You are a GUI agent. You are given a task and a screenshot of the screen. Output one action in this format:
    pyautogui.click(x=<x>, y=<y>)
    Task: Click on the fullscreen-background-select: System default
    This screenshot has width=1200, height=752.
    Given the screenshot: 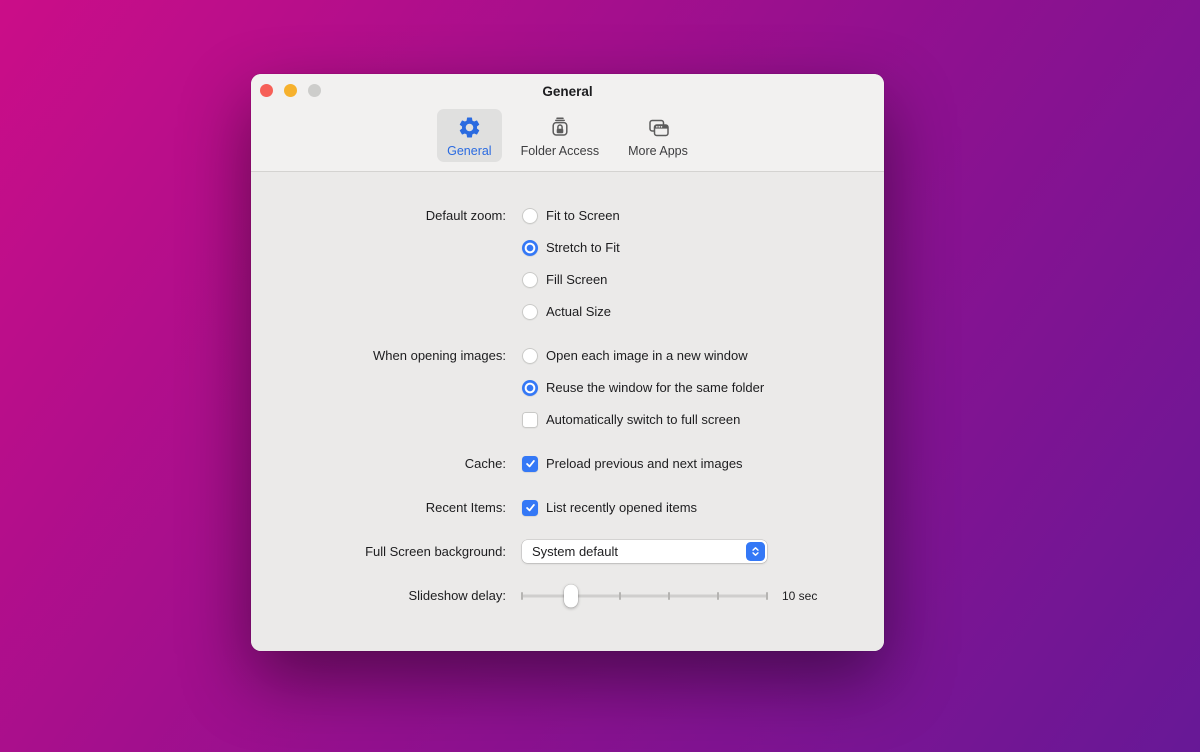 What is the action you would take?
    pyautogui.click(x=644, y=551)
    